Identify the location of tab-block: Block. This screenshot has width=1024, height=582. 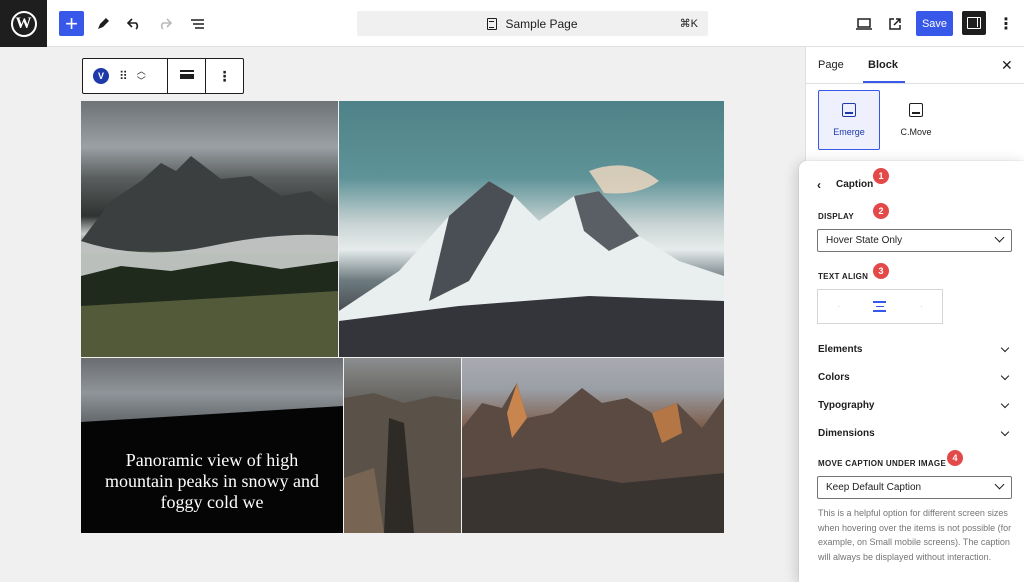
(883, 65).